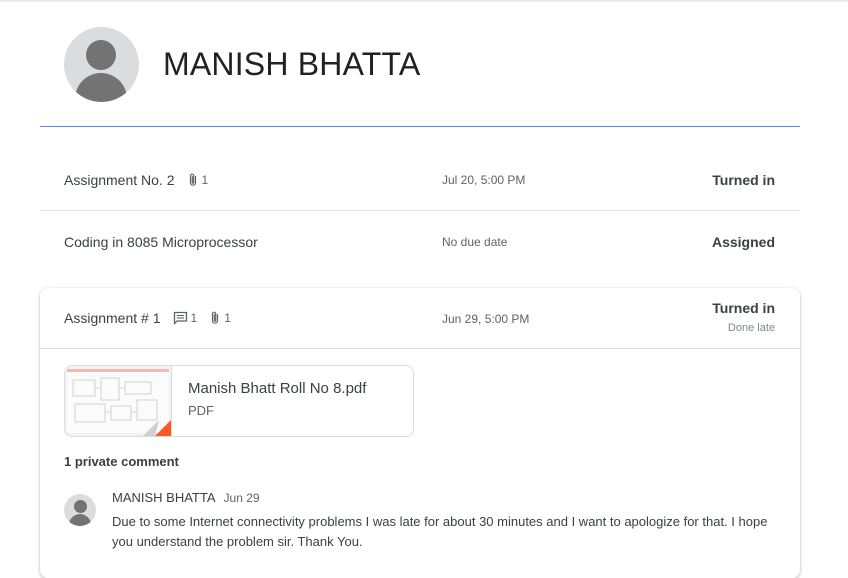  Describe the element at coordinates (180, 318) in the screenshot. I see `comment-icon` at that location.